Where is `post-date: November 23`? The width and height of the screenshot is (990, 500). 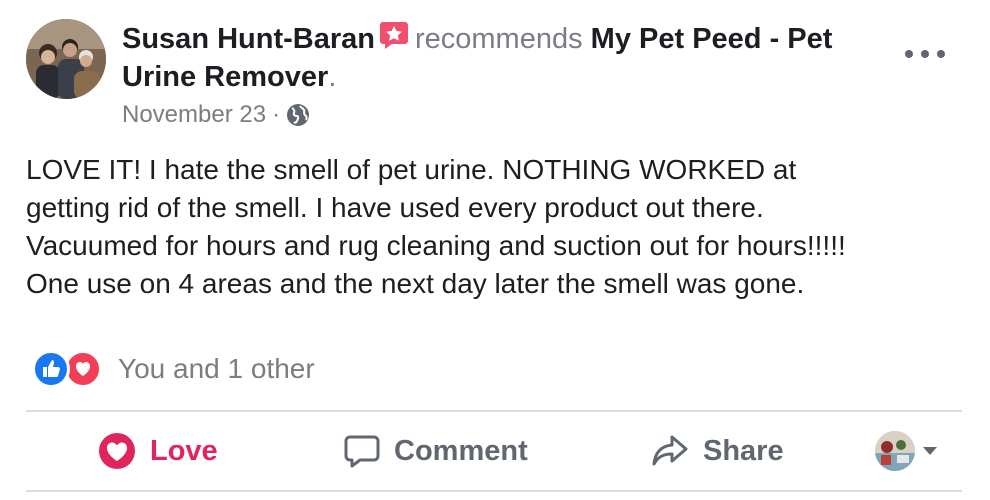
post-date: November 23 is located at coordinates (194, 115).